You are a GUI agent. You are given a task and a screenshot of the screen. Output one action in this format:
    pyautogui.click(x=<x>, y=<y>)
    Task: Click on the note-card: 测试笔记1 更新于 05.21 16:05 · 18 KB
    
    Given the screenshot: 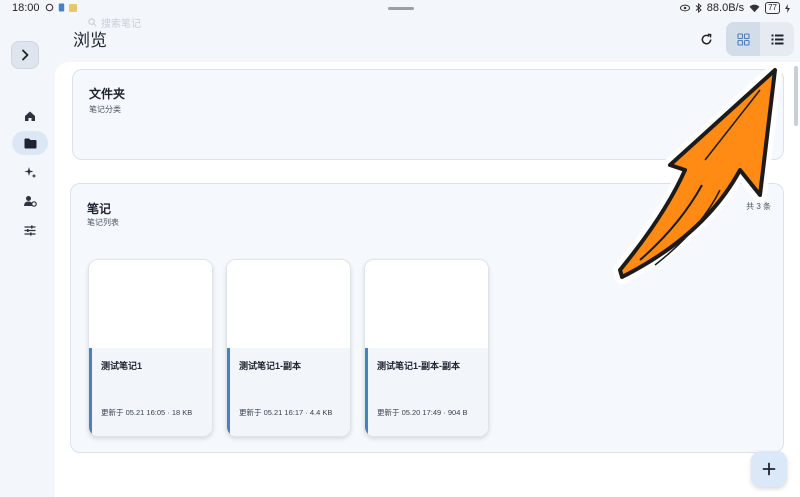 What is the action you would take?
    pyautogui.click(x=150, y=348)
    